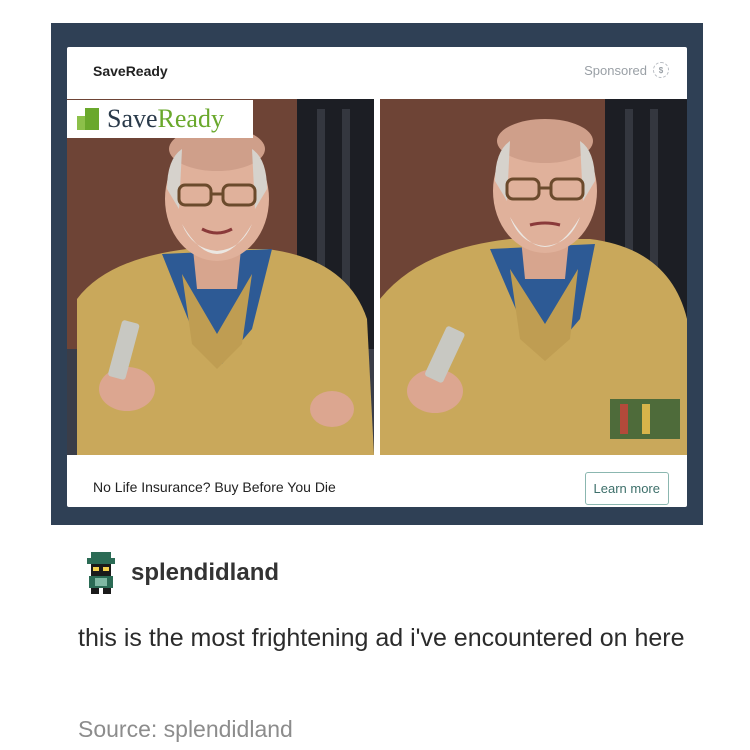  I want to click on brand-logo-badge: Save Ready, so click(160, 119).